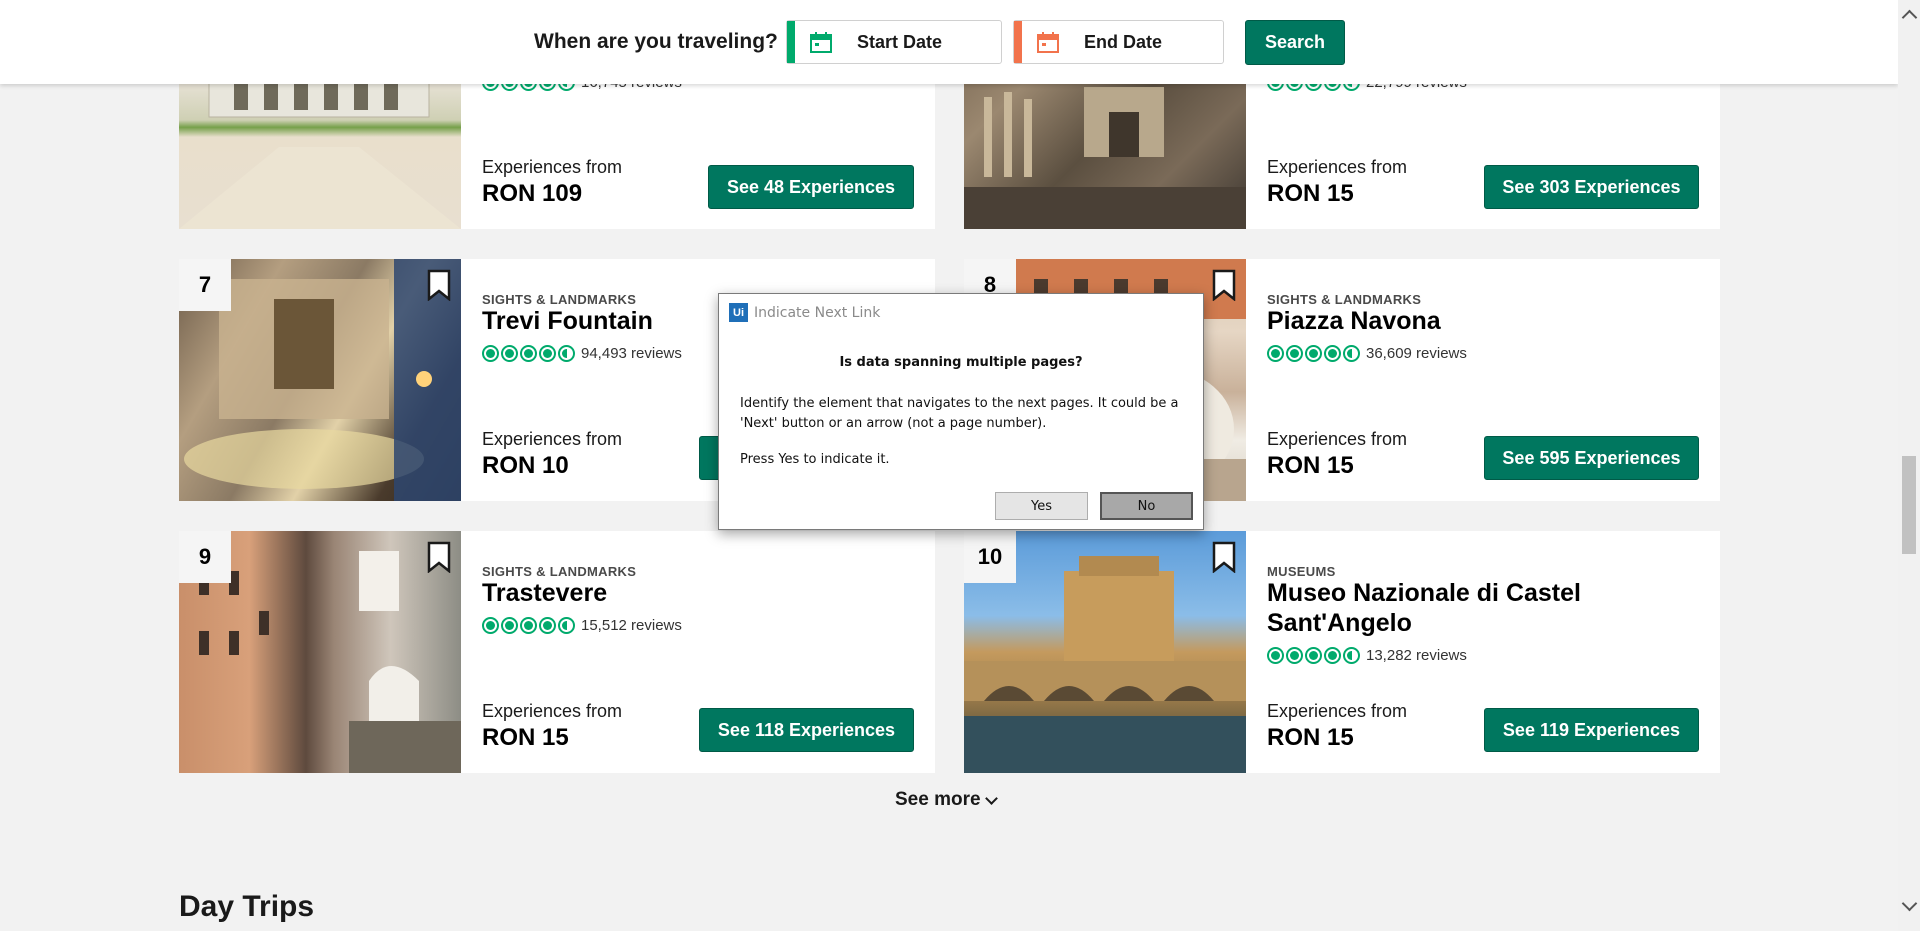 The height and width of the screenshot is (931, 1920). What do you see at coordinates (525, 465) in the screenshot?
I see `price: RON 10` at bounding box center [525, 465].